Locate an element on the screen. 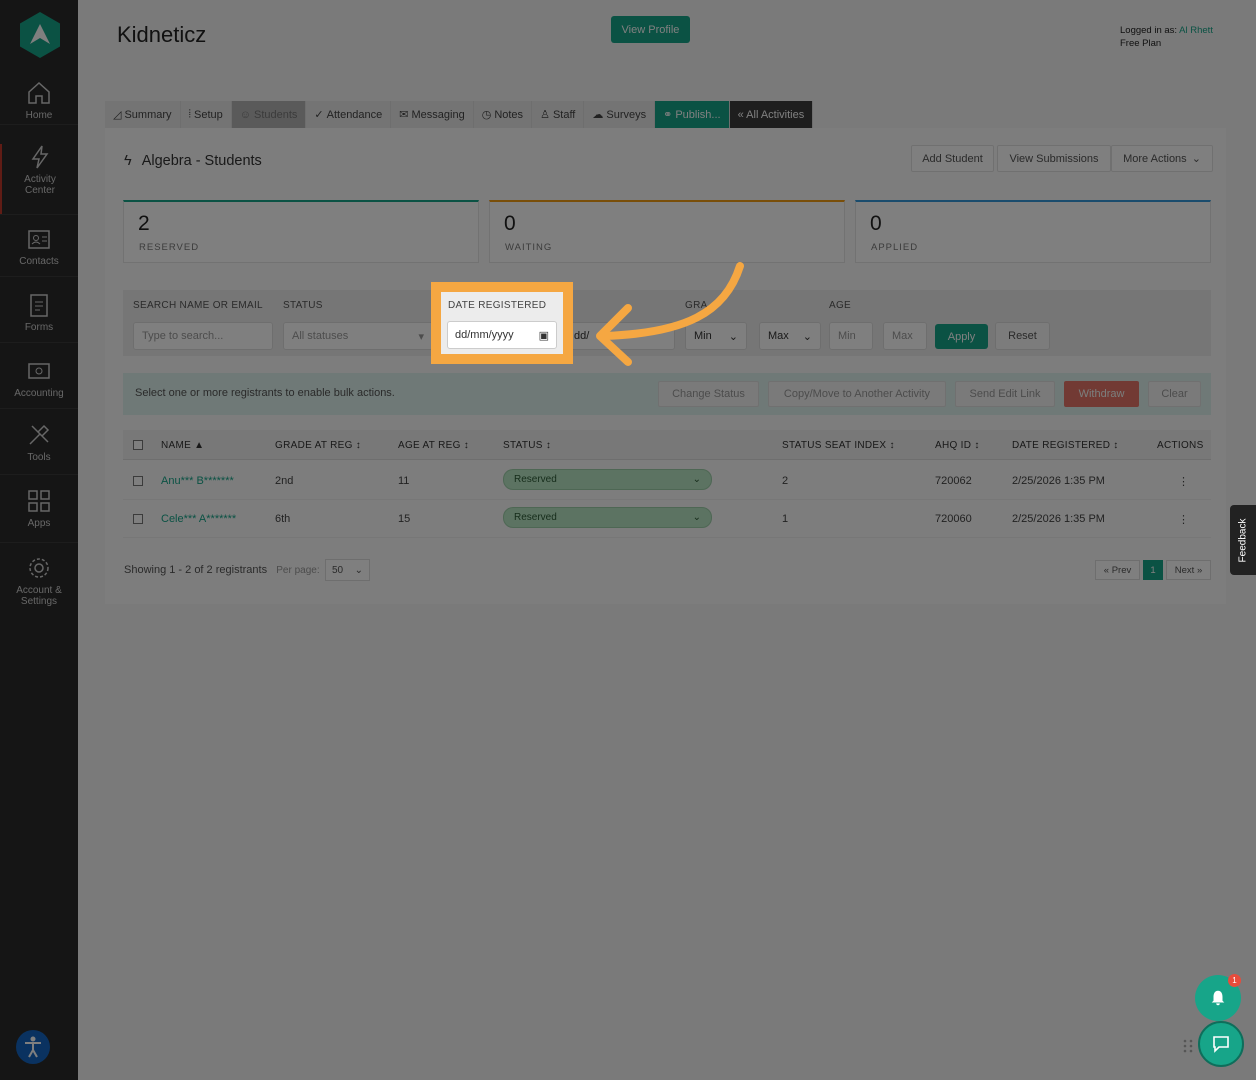 The width and height of the screenshot is (1256, 1080). send-edit-link-button: Send Edit Link is located at coordinates (1005, 394).